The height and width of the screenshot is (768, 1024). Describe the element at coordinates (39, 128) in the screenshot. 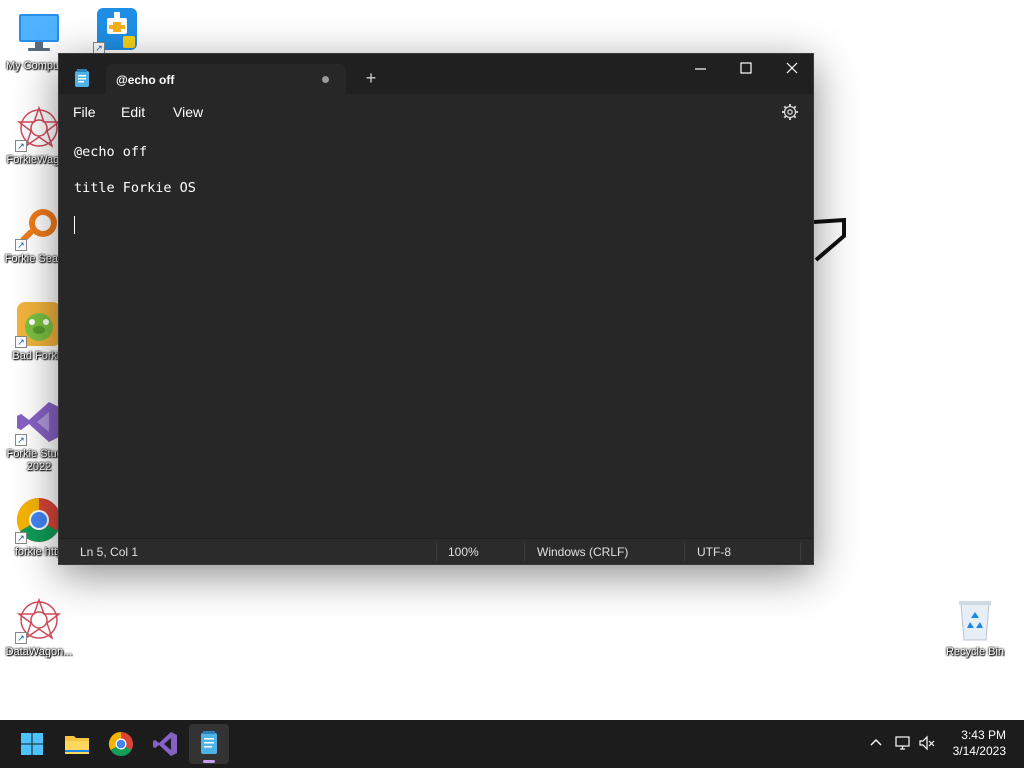

I see `forkiewagon-icon: ↗` at that location.